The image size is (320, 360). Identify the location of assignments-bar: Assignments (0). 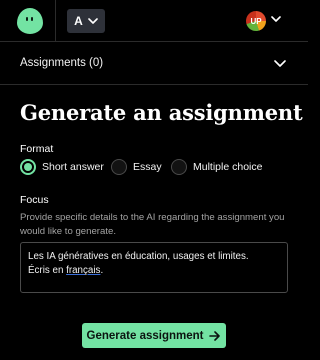
(154, 64).